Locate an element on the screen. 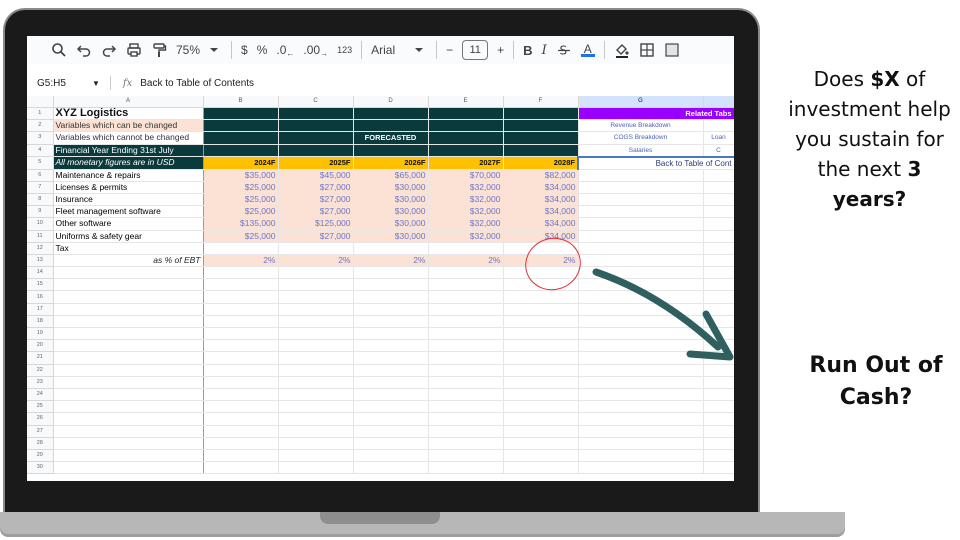  italic-button: I is located at coordinates (544, 50).